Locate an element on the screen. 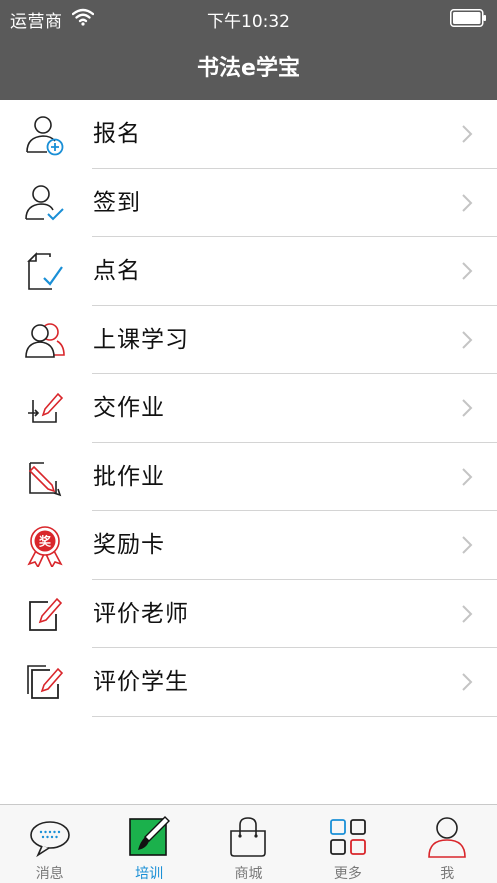  menu-item-label: 批作业 is located at coordinates (129, 476).